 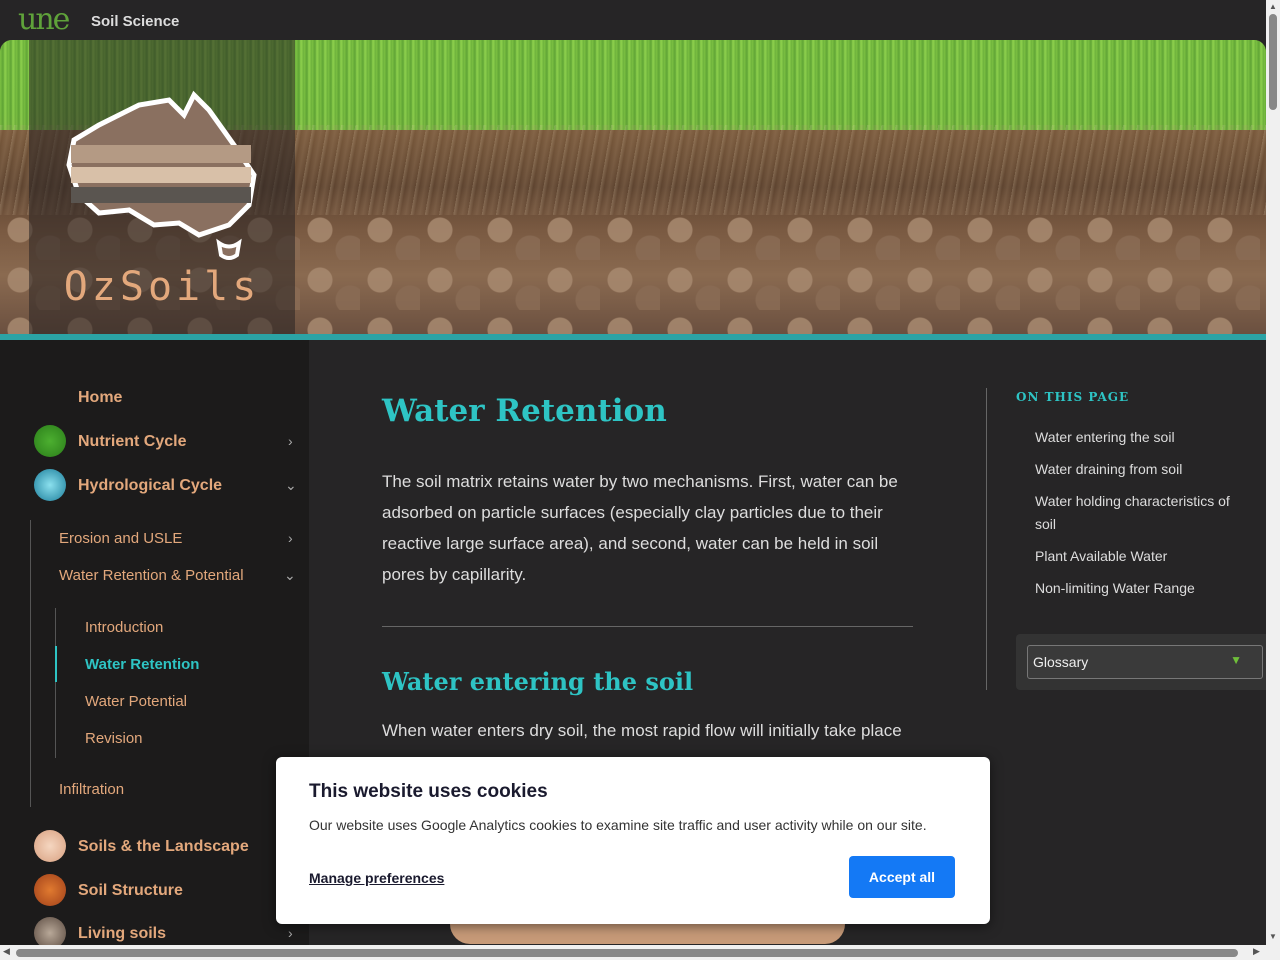 What do you see at coordinates (91, 789) in the screenshot?
I see `sidebar-item-infiltration: Infiltration` at bounding box center [91, 789].